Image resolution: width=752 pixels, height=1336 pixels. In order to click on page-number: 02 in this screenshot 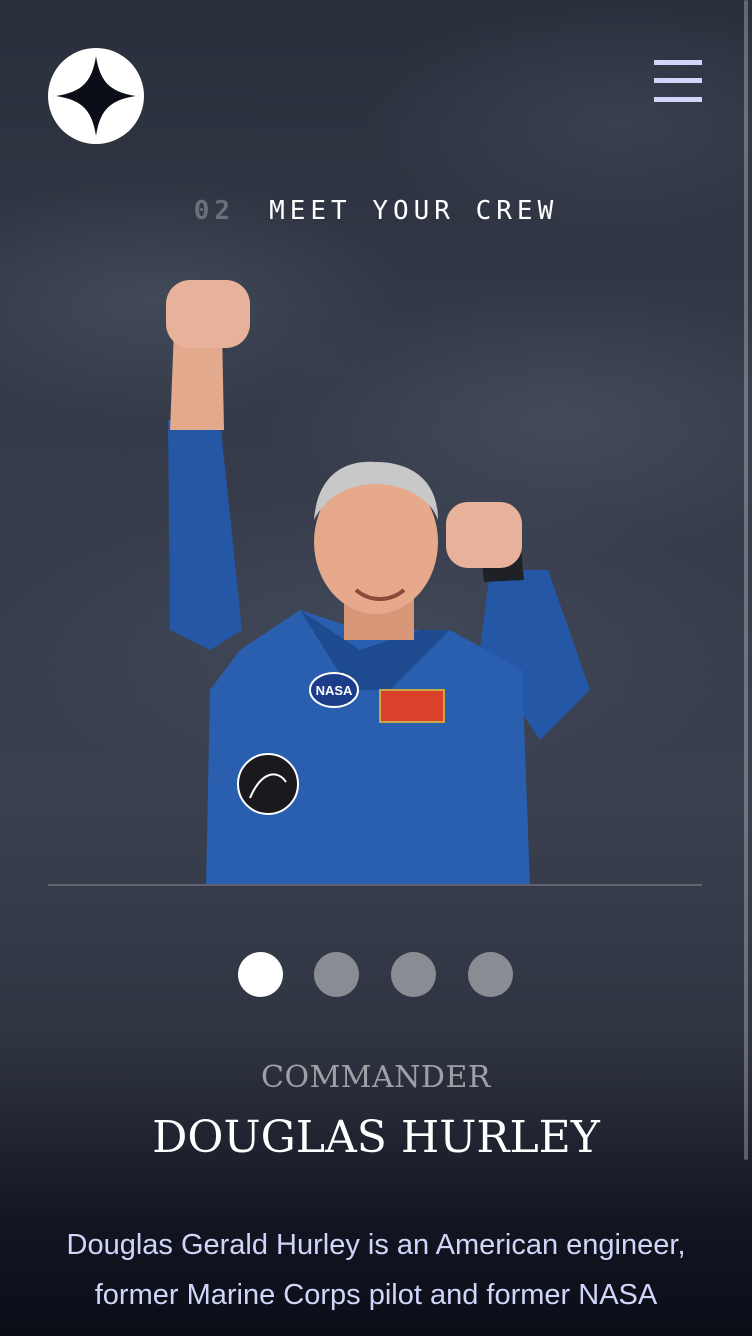, I will do `click(214, 211)`.